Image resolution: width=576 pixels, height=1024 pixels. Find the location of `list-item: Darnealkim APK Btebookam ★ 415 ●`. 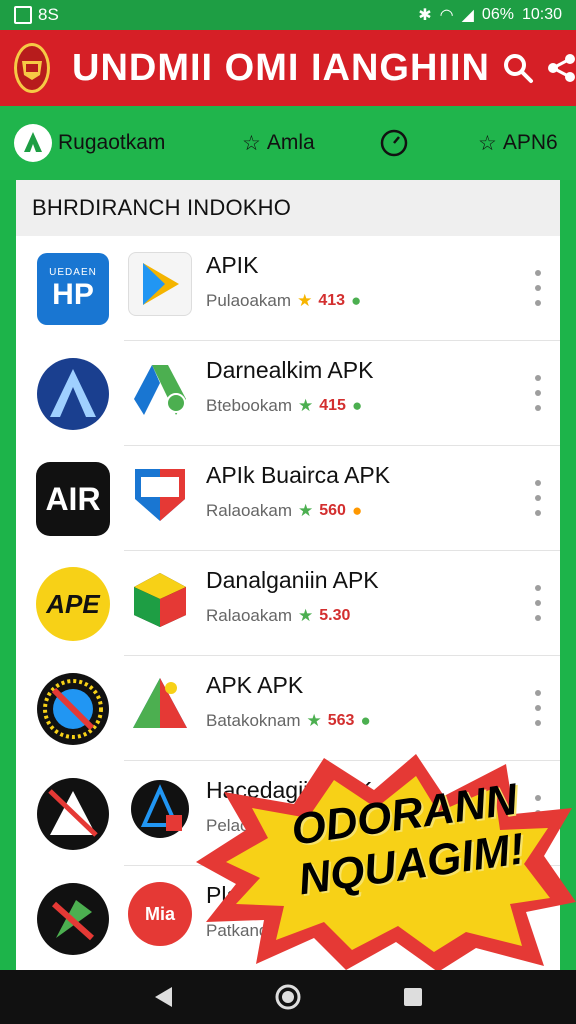

list-item: Darnealkim APK Btebookam ★ 415 ● is located at coordinates (288, 393).